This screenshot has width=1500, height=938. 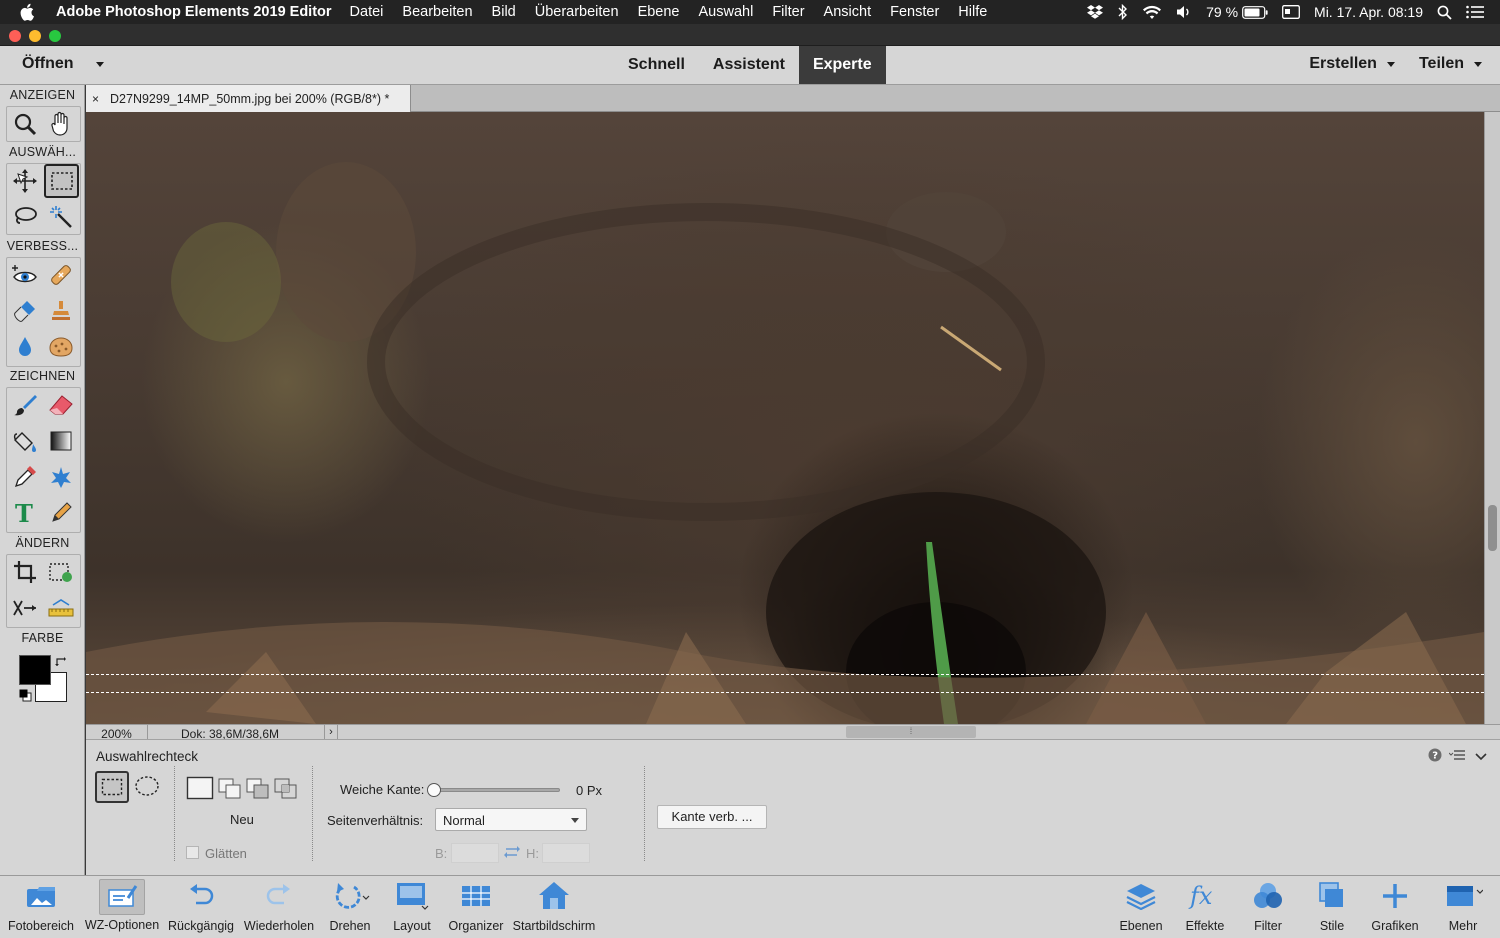 What do you see at coordinates (1463, 907) in the screenshot?
I see `more-panel-button: Mehr` at bounding box center [1463, 907].